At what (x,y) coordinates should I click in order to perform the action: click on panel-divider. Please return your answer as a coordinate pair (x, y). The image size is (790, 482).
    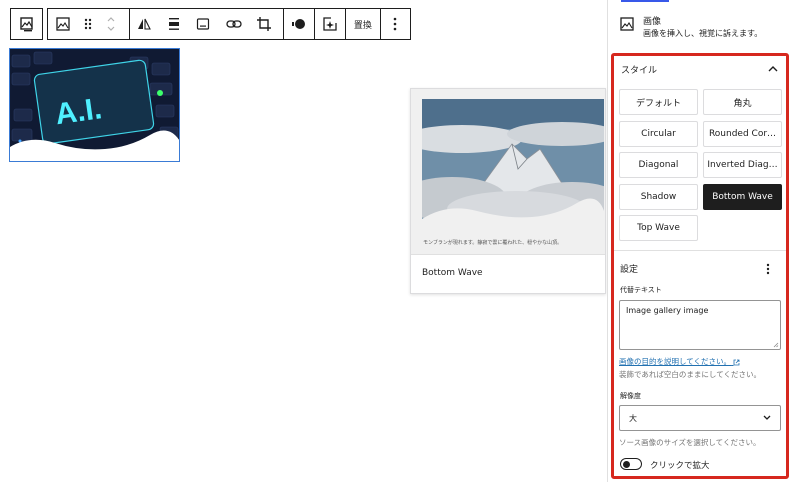
    Looking at the image, I should click on (700, 250).